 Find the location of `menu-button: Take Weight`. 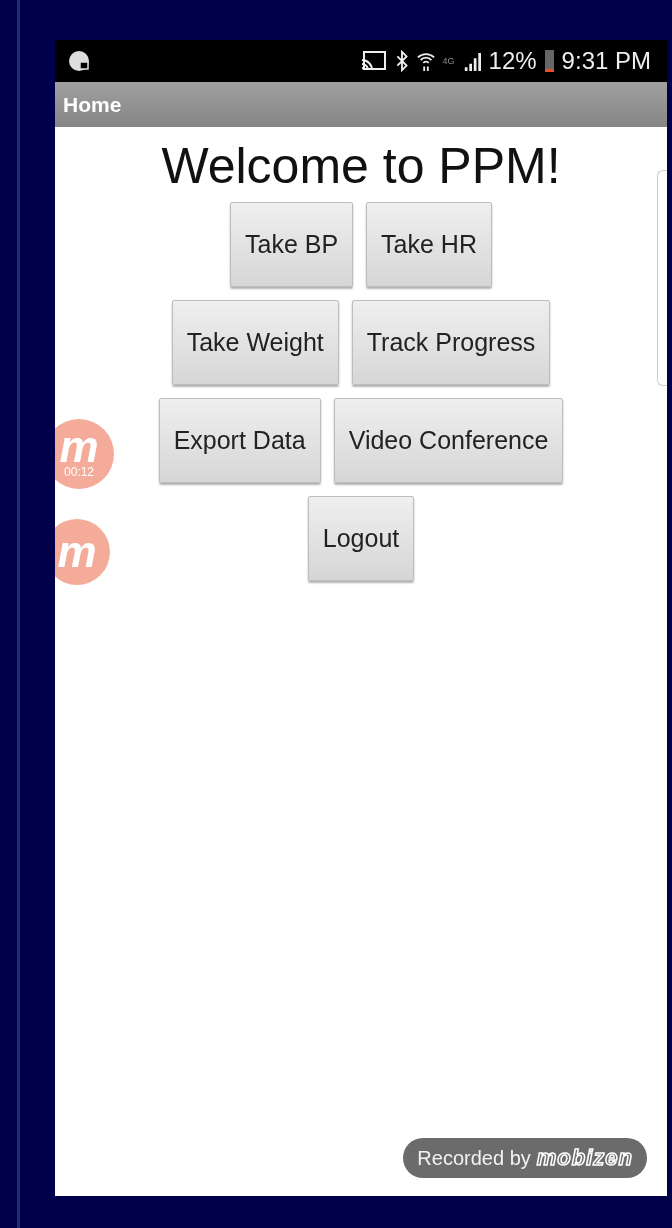

menu-button: Take Weight is located at coordinates (255, 342).